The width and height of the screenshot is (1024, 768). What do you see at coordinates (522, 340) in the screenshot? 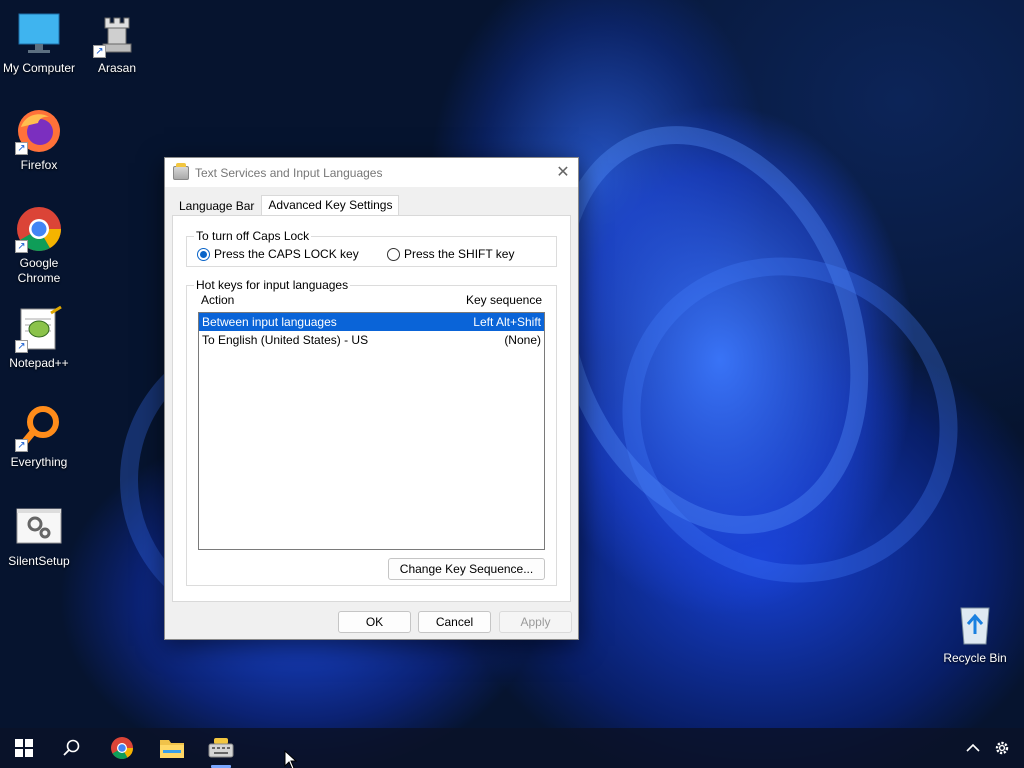
I see `hotkey-sequence: (None)` at bounding box center [522, 340].